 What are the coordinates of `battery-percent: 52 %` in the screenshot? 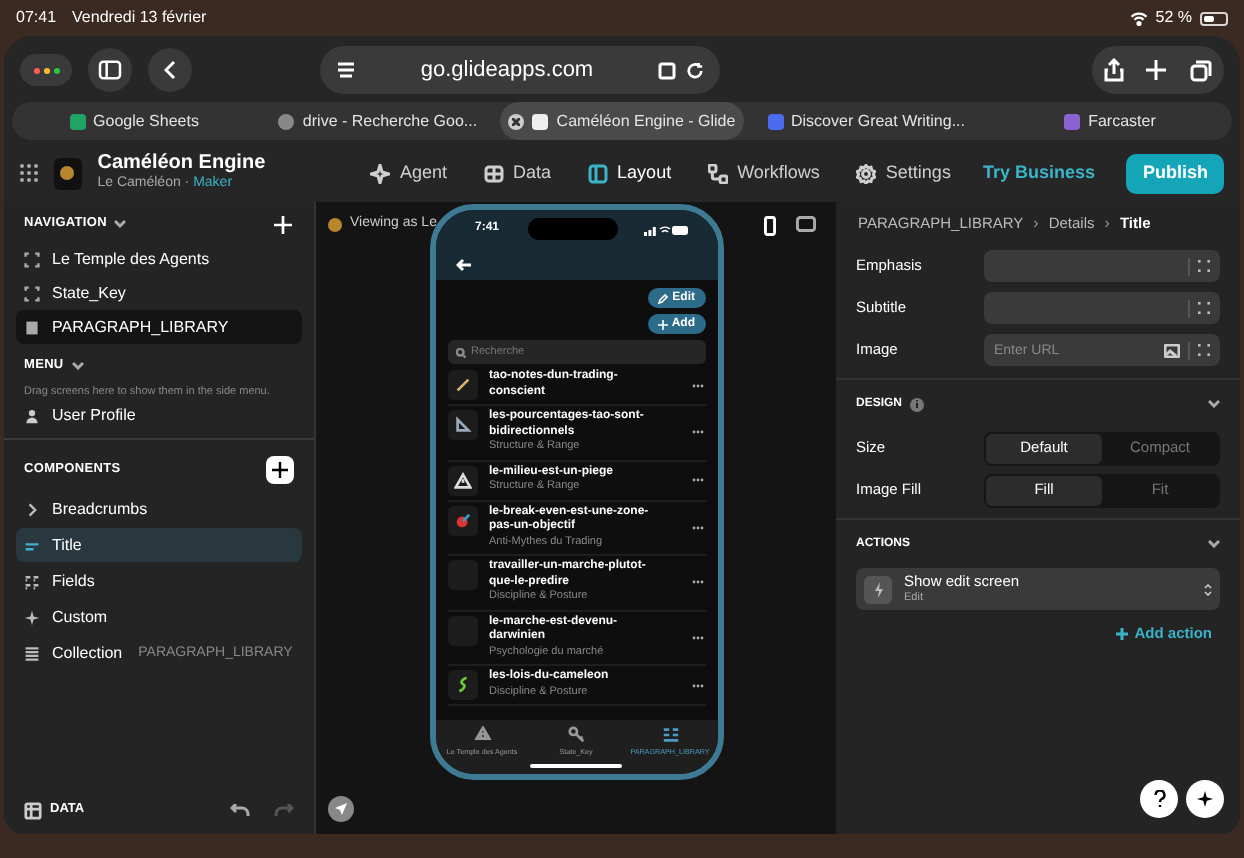 It's located at (1173, 18).